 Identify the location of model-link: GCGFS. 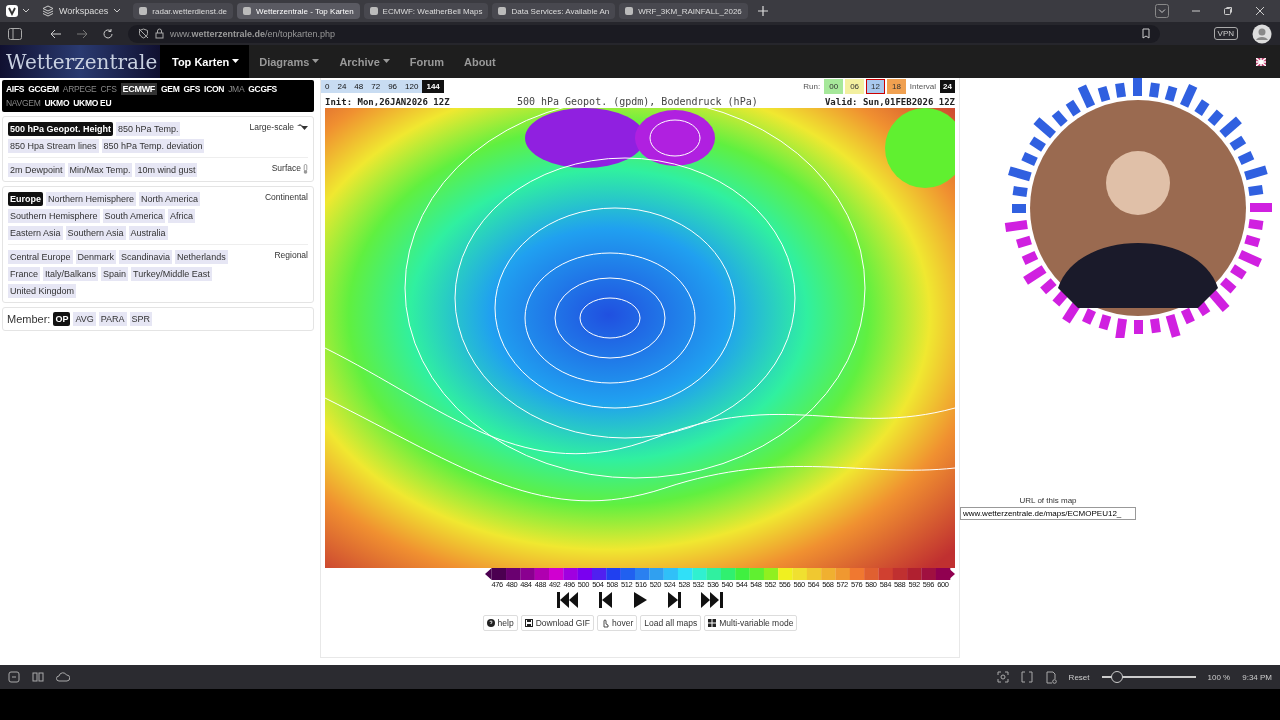
(262, 89).